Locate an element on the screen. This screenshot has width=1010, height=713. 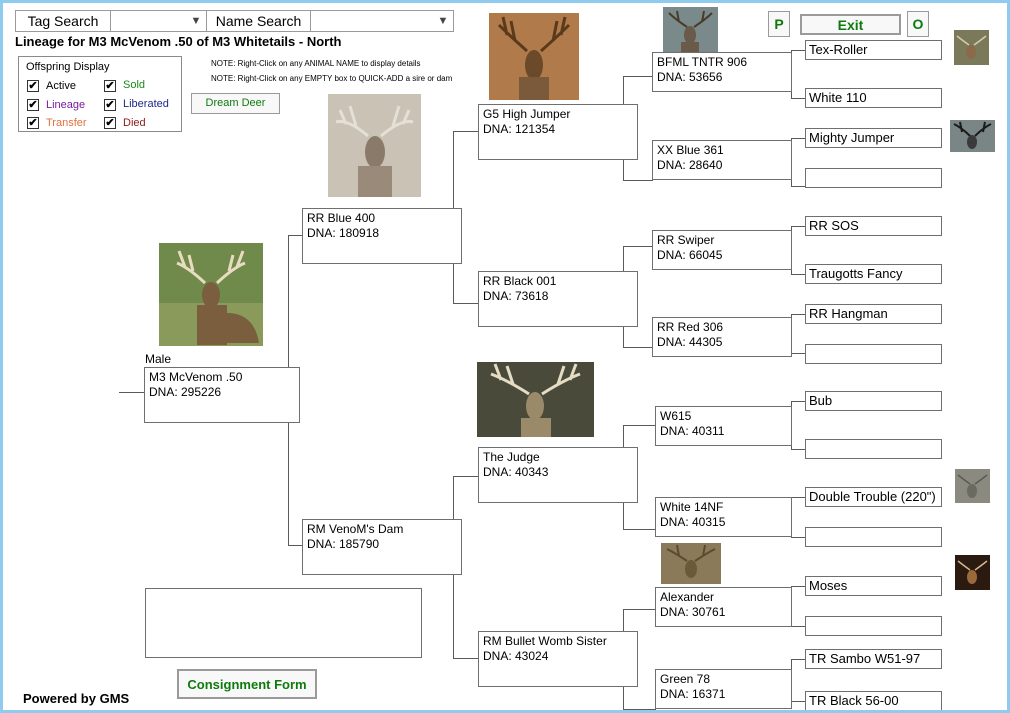
transfer-checkbox: ✔ is located at coordinates (33, 123).